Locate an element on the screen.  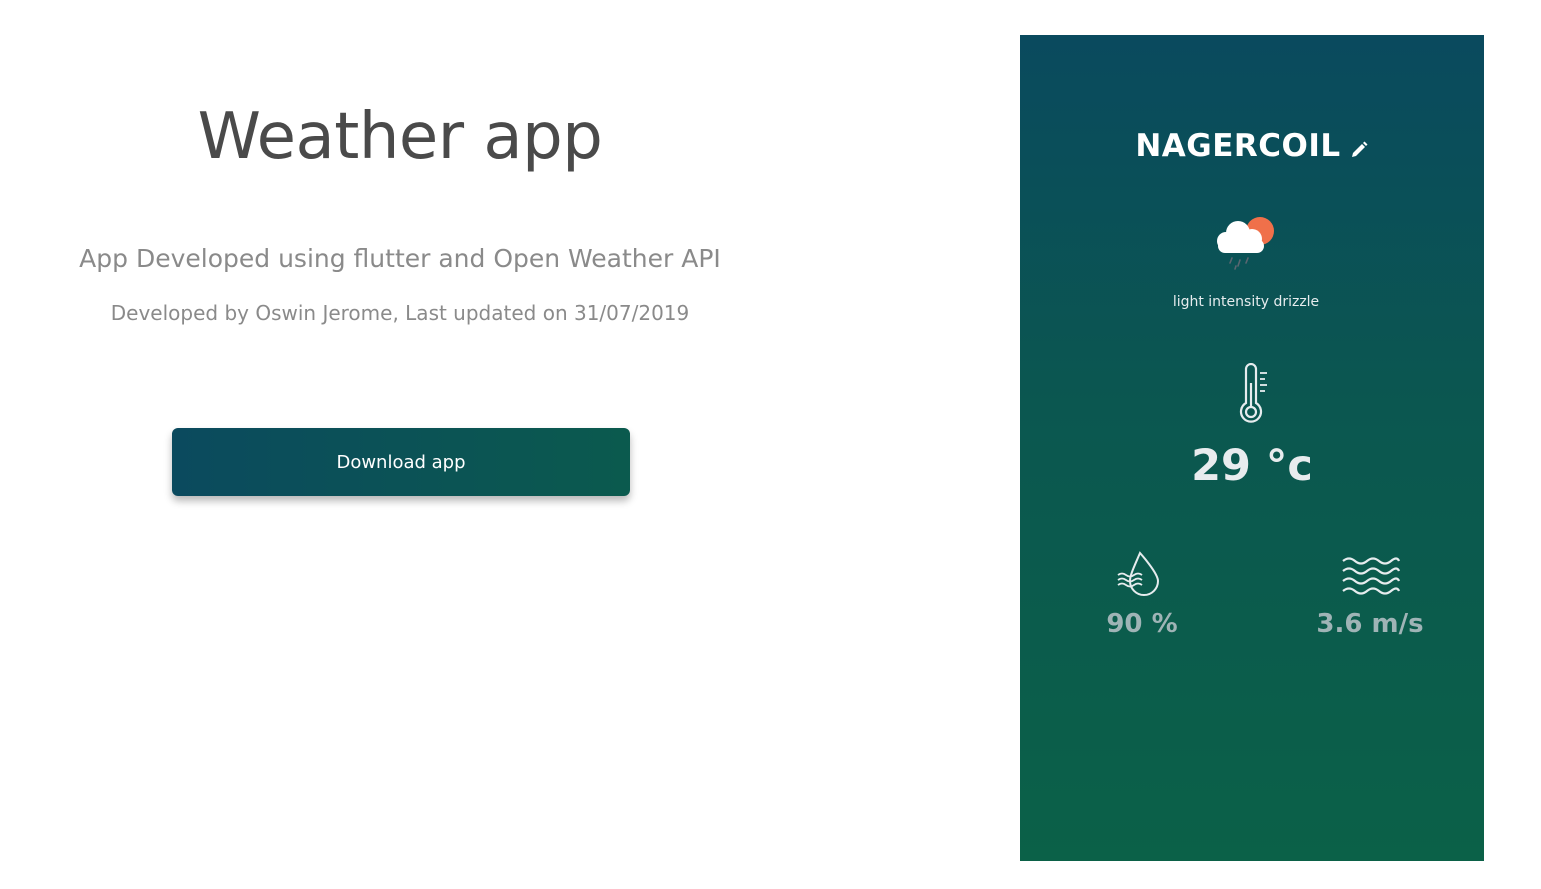
weather-description: light intensity drizzle is located at coordinates (1246, 302).